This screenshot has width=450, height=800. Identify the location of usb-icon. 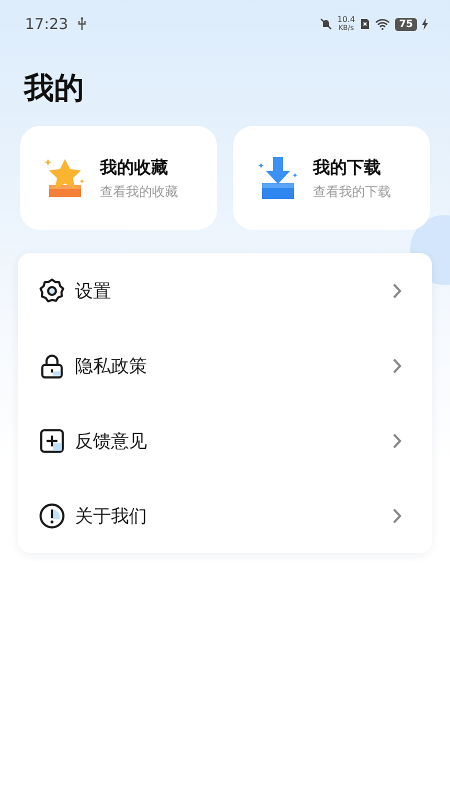
(82, 24).